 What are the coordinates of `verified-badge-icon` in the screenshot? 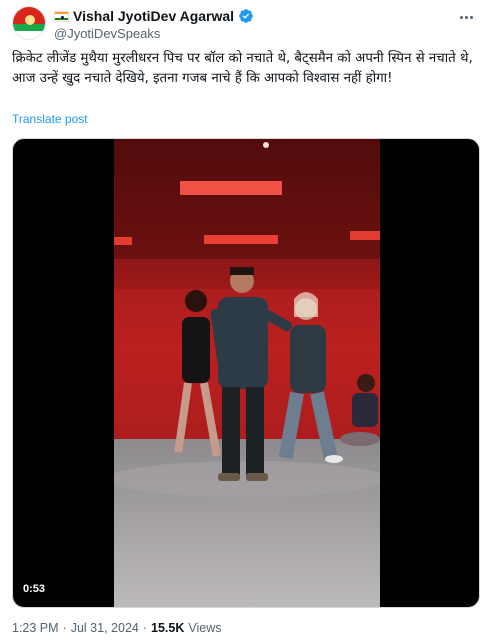 It's located at (246, 16).